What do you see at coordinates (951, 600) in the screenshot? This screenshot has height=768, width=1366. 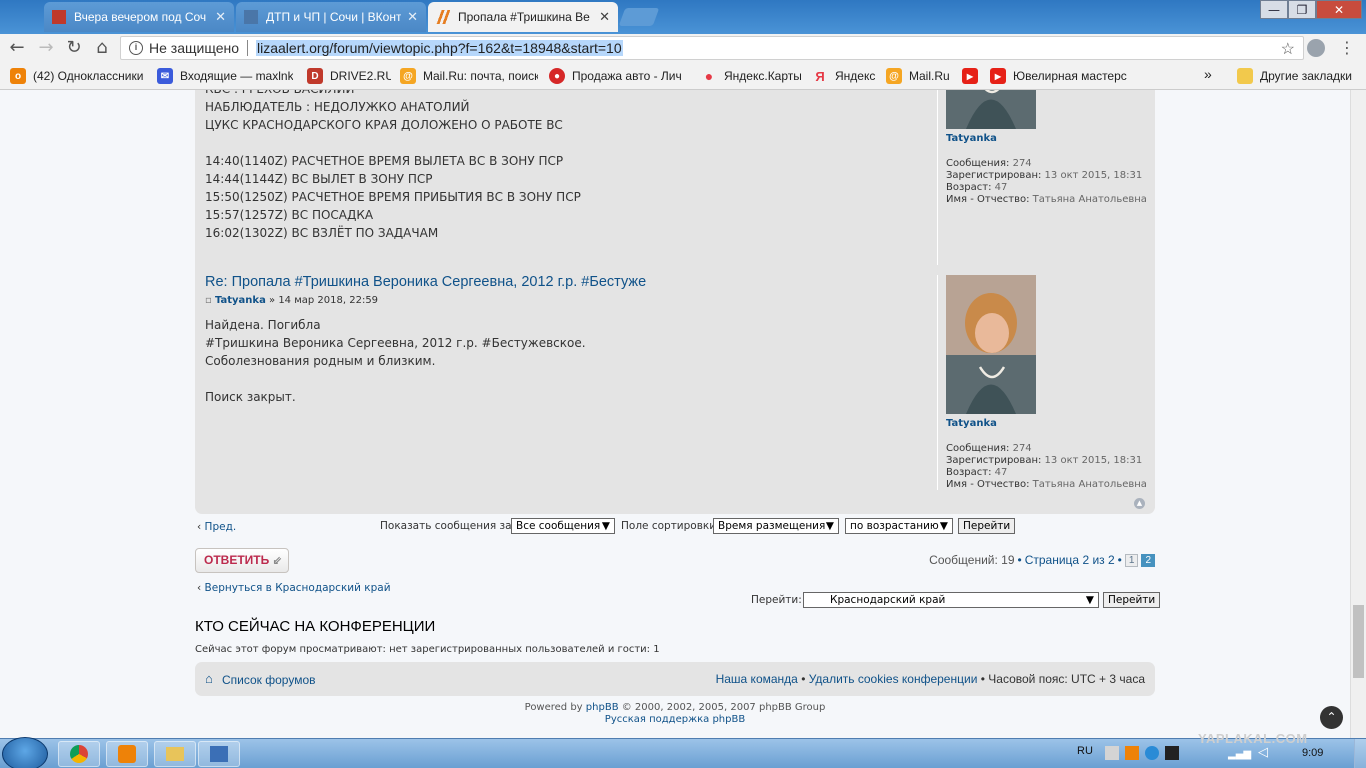 I see `jump-select: Краснодарский край ▼` at bounding box center [951, 600].